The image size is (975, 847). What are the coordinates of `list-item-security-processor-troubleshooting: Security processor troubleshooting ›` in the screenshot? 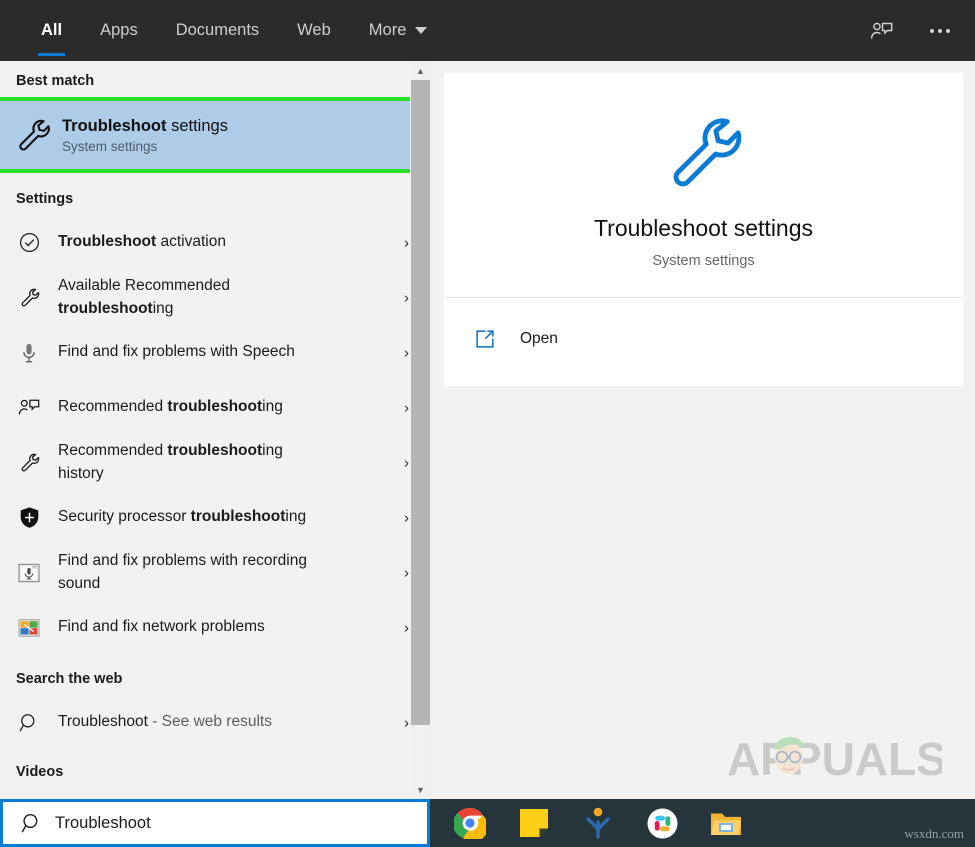 It's located at (215, 517).